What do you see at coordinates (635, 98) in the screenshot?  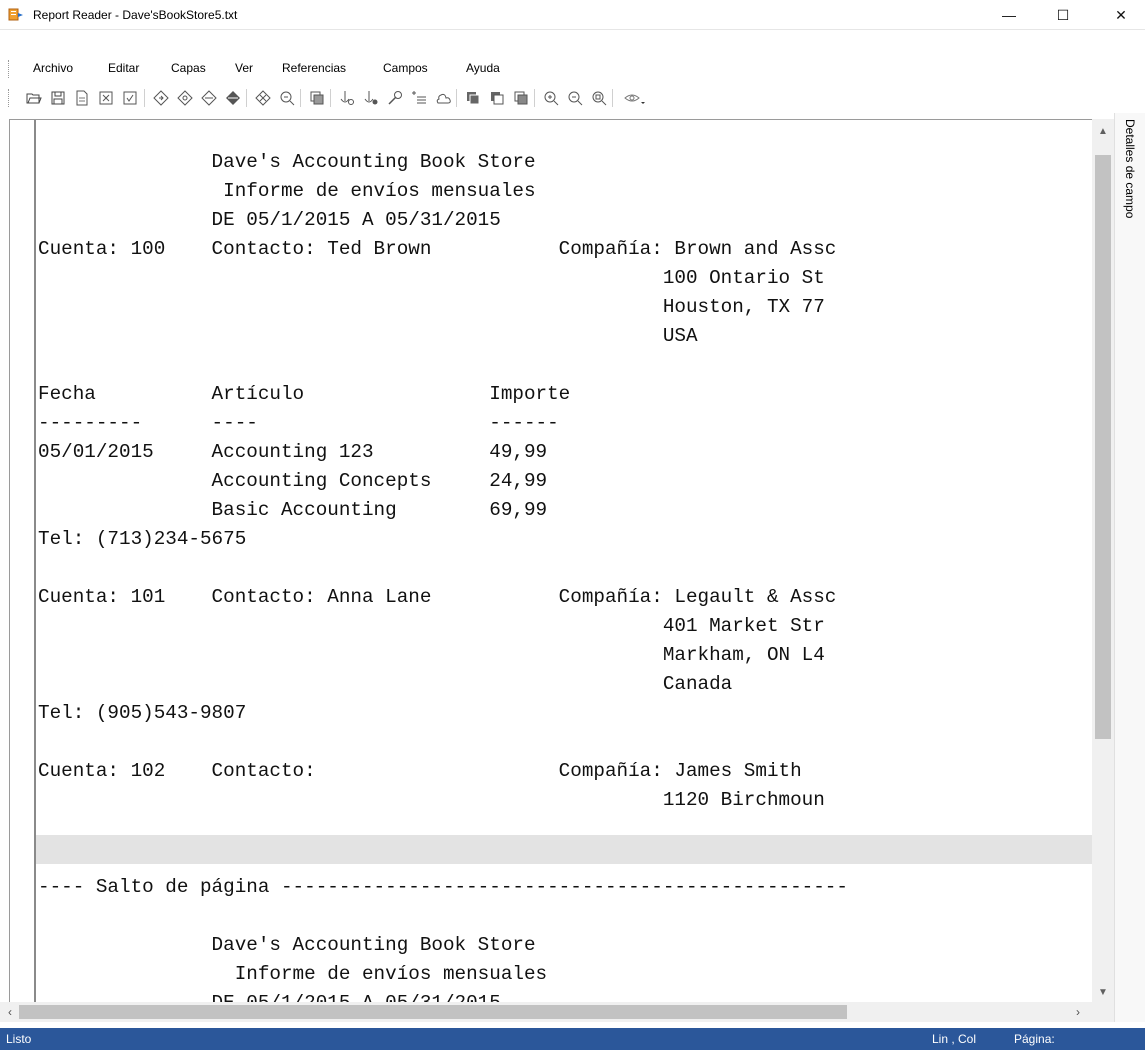 I see `eye-icon` at bounding box center [635, 98].